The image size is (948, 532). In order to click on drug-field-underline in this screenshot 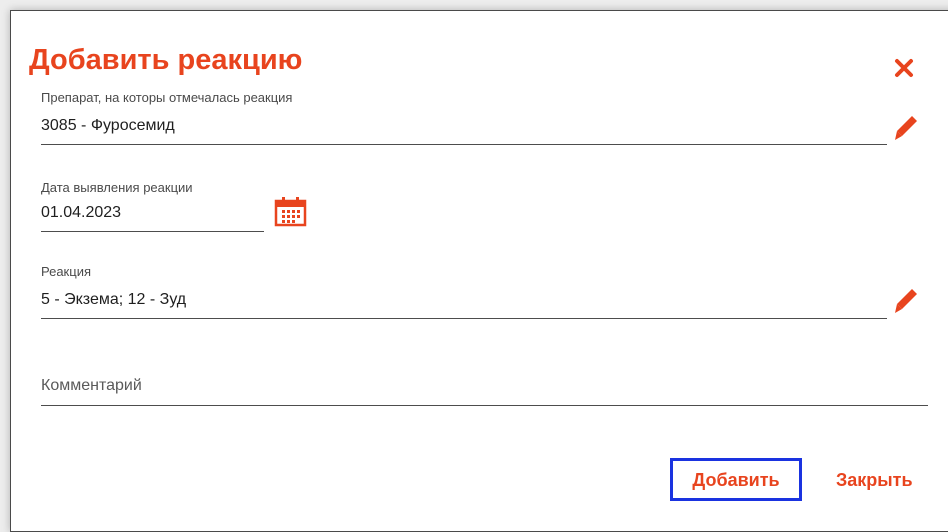, I will do `click(464, 144)`.